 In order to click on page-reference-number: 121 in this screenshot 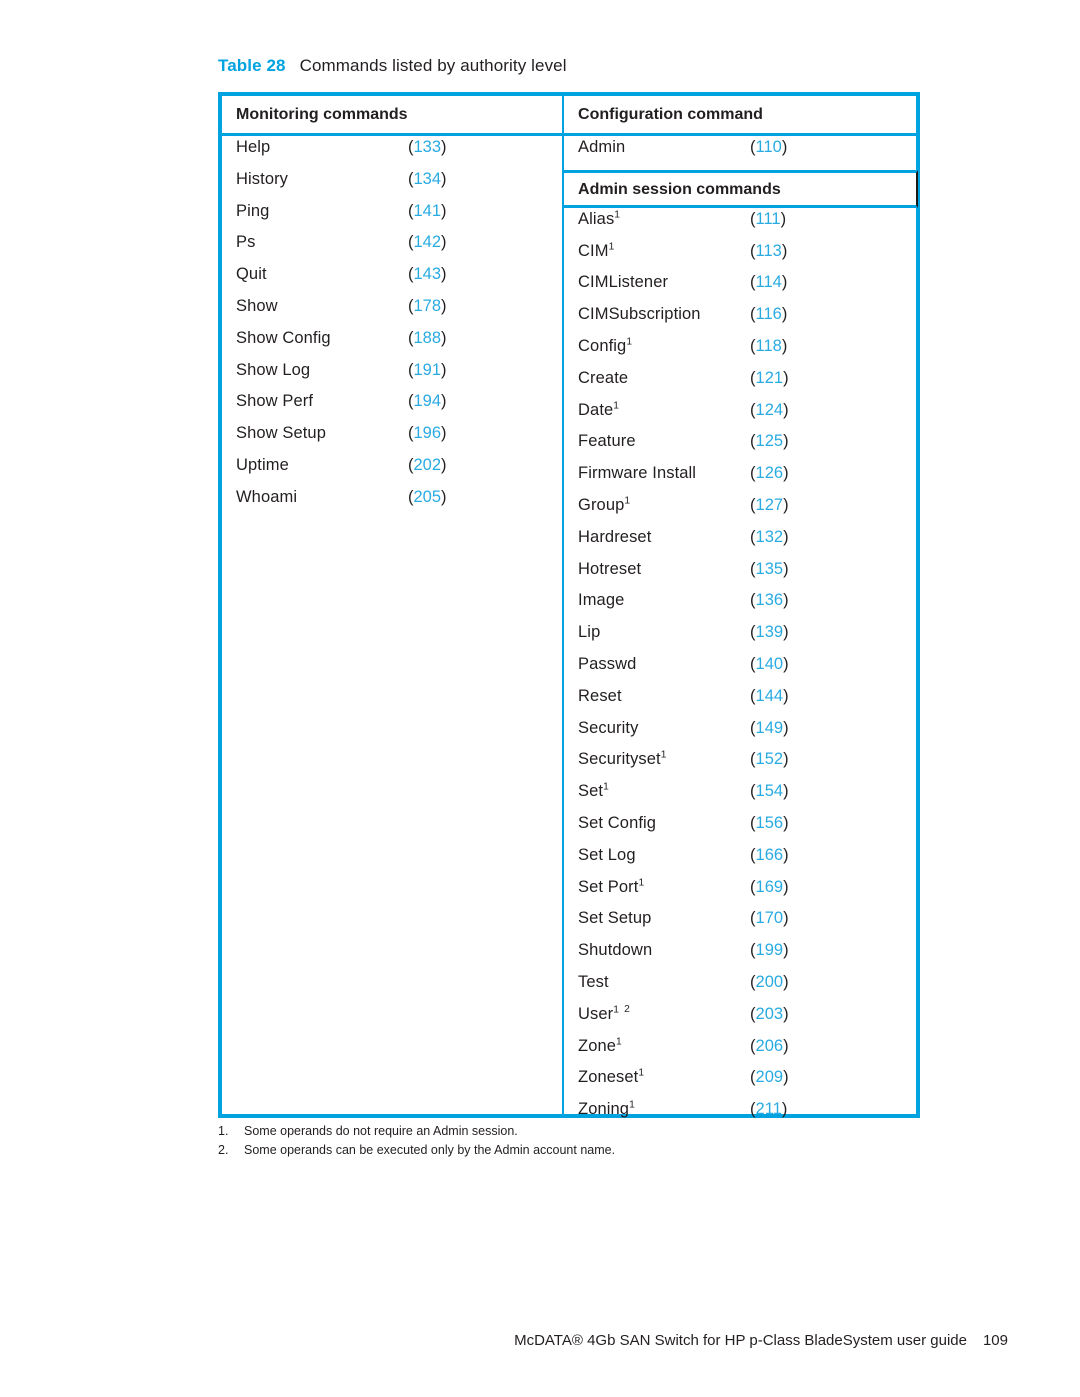, I will do `click(769, 377)`.